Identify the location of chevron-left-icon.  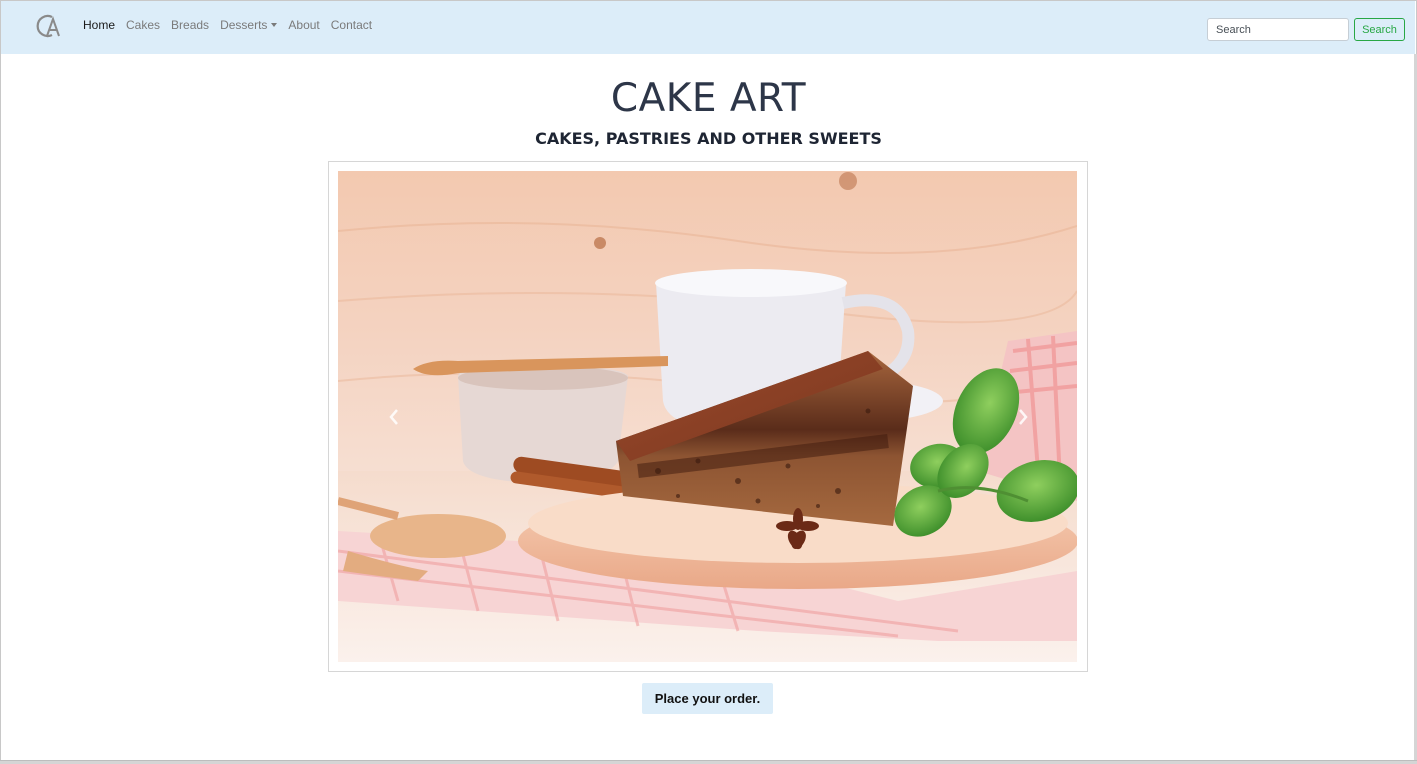
(393, 417).